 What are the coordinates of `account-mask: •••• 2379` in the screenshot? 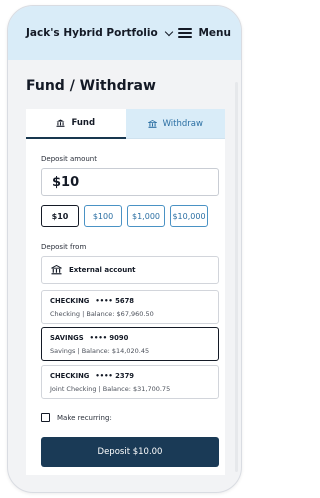 It's located at (115, 376).